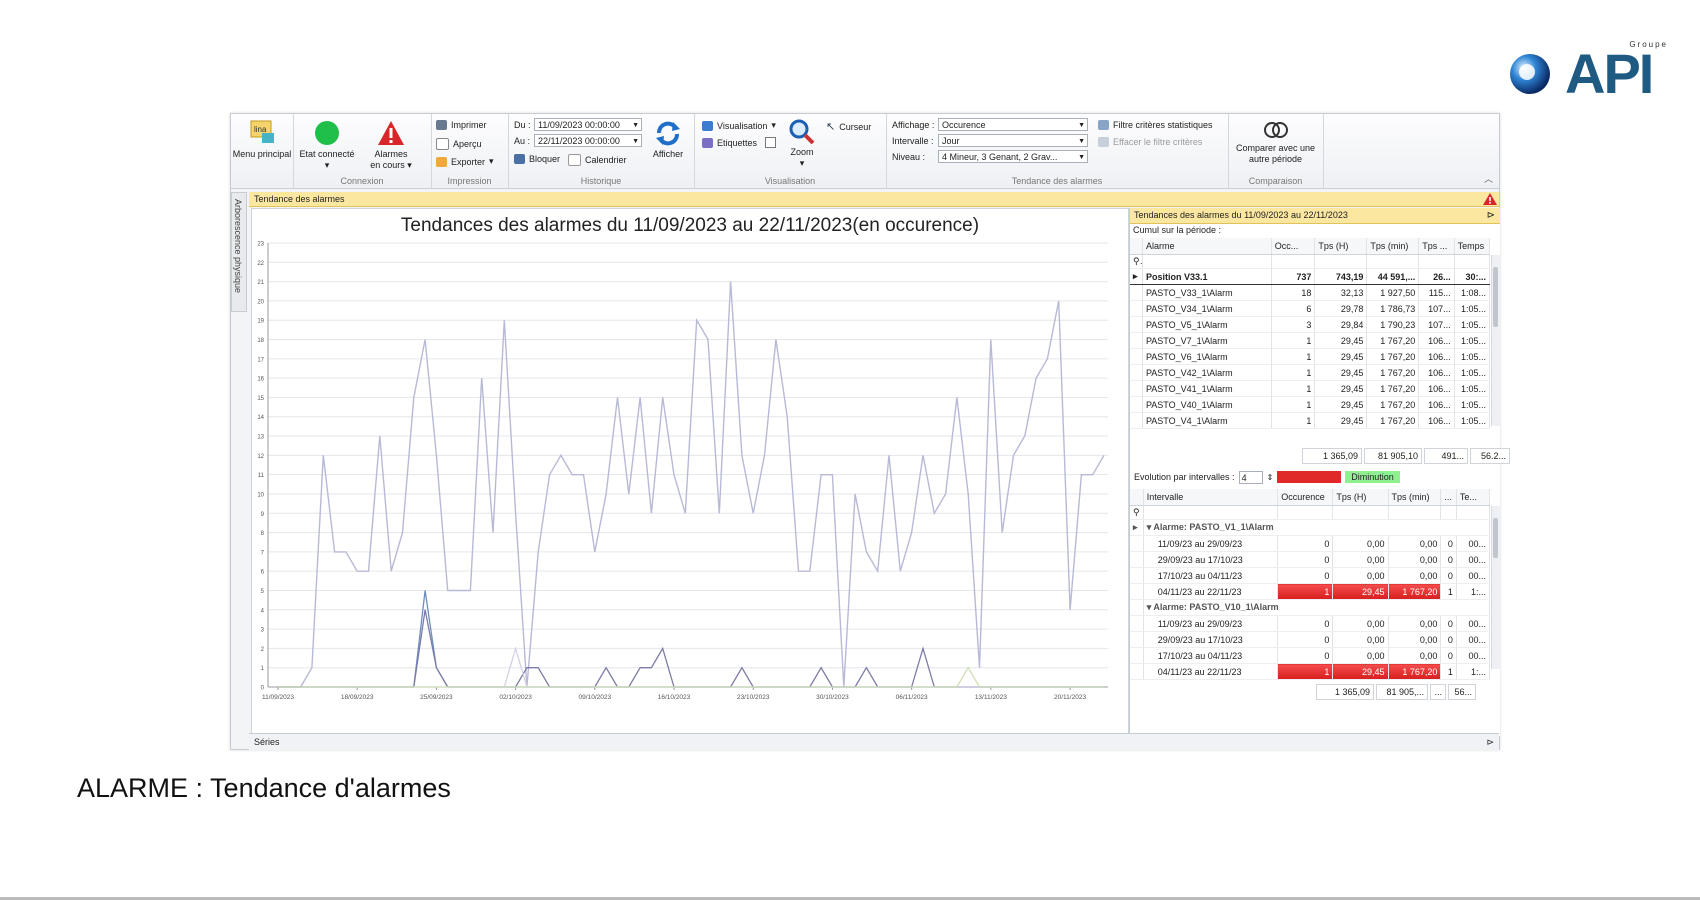  Describe the element at coordinates (1103, 142) in the screenshot. I see `clear-filter-icon` at that location.